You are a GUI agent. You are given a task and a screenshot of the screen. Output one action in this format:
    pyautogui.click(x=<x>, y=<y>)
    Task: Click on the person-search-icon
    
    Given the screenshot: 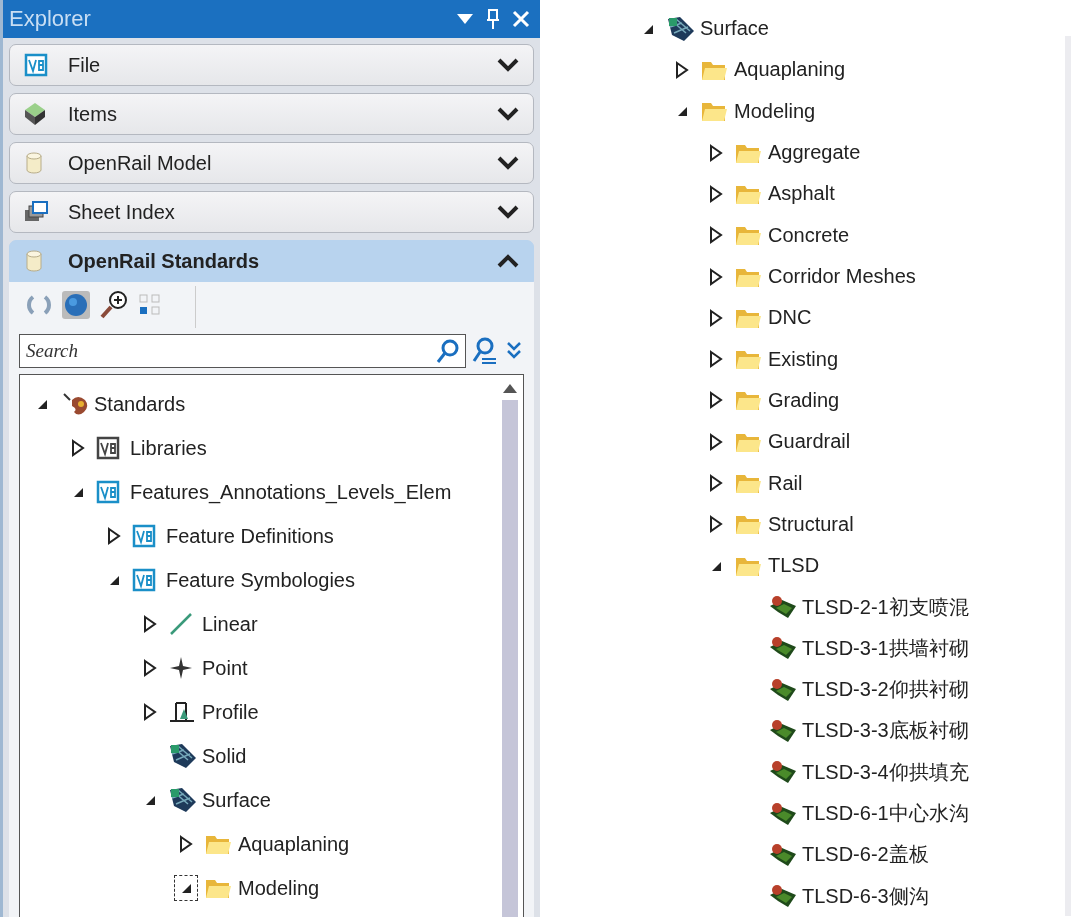 What is the action you would take?
    pyautogui.click(x=485, y=351)
    